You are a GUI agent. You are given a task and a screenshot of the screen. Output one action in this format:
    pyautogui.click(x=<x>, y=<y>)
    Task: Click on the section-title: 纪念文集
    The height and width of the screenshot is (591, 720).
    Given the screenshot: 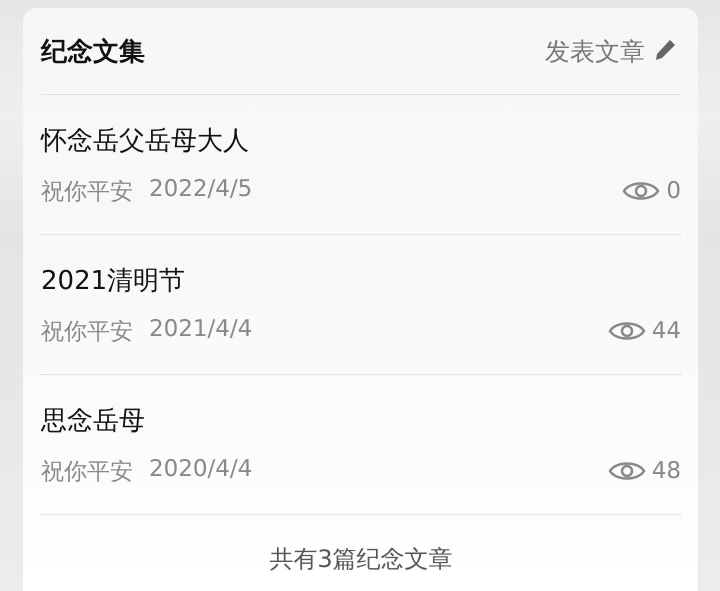 What is the action you would take?
    pyautogui.click(x=93, y=52)
    